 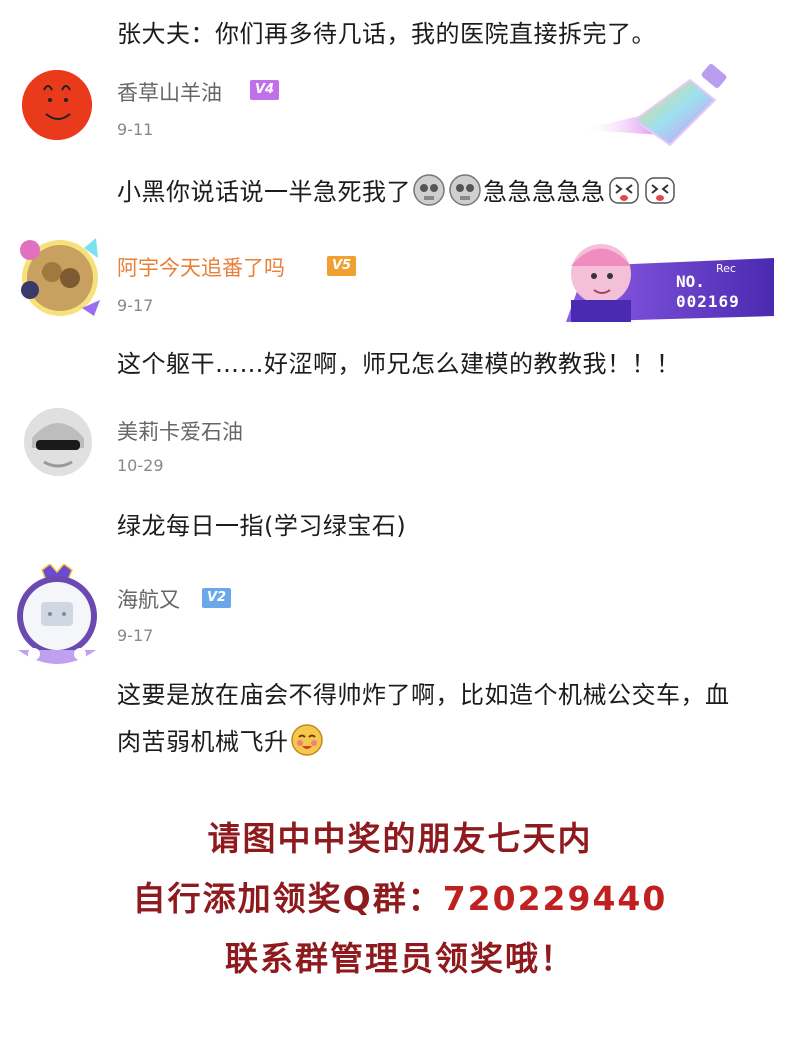 I want to click on fan-card-no-label: NO., so click(x=690, y=281).